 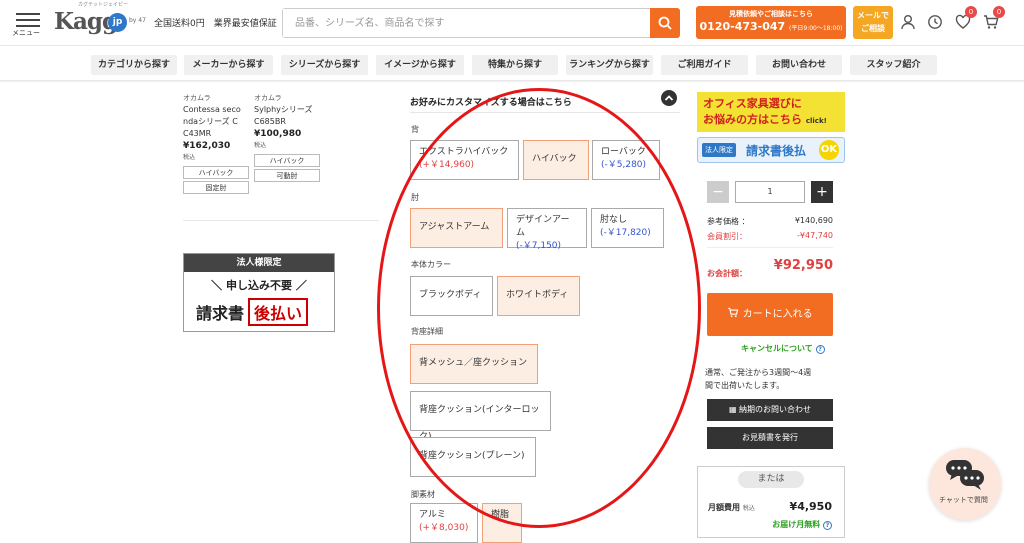 I want to click on cart-icon: 0, so click(x=994, y=20).